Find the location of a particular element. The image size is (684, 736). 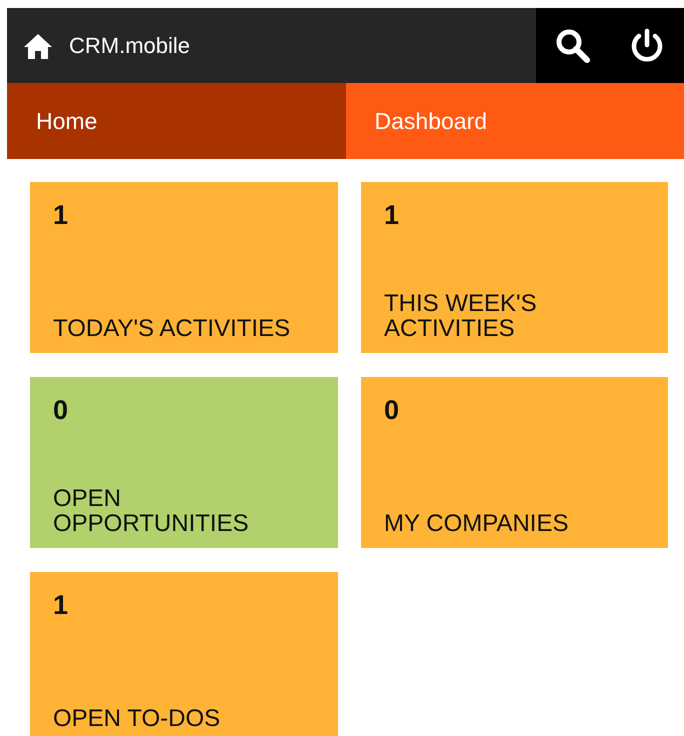

home-icon is located at coordinates (38, 46).